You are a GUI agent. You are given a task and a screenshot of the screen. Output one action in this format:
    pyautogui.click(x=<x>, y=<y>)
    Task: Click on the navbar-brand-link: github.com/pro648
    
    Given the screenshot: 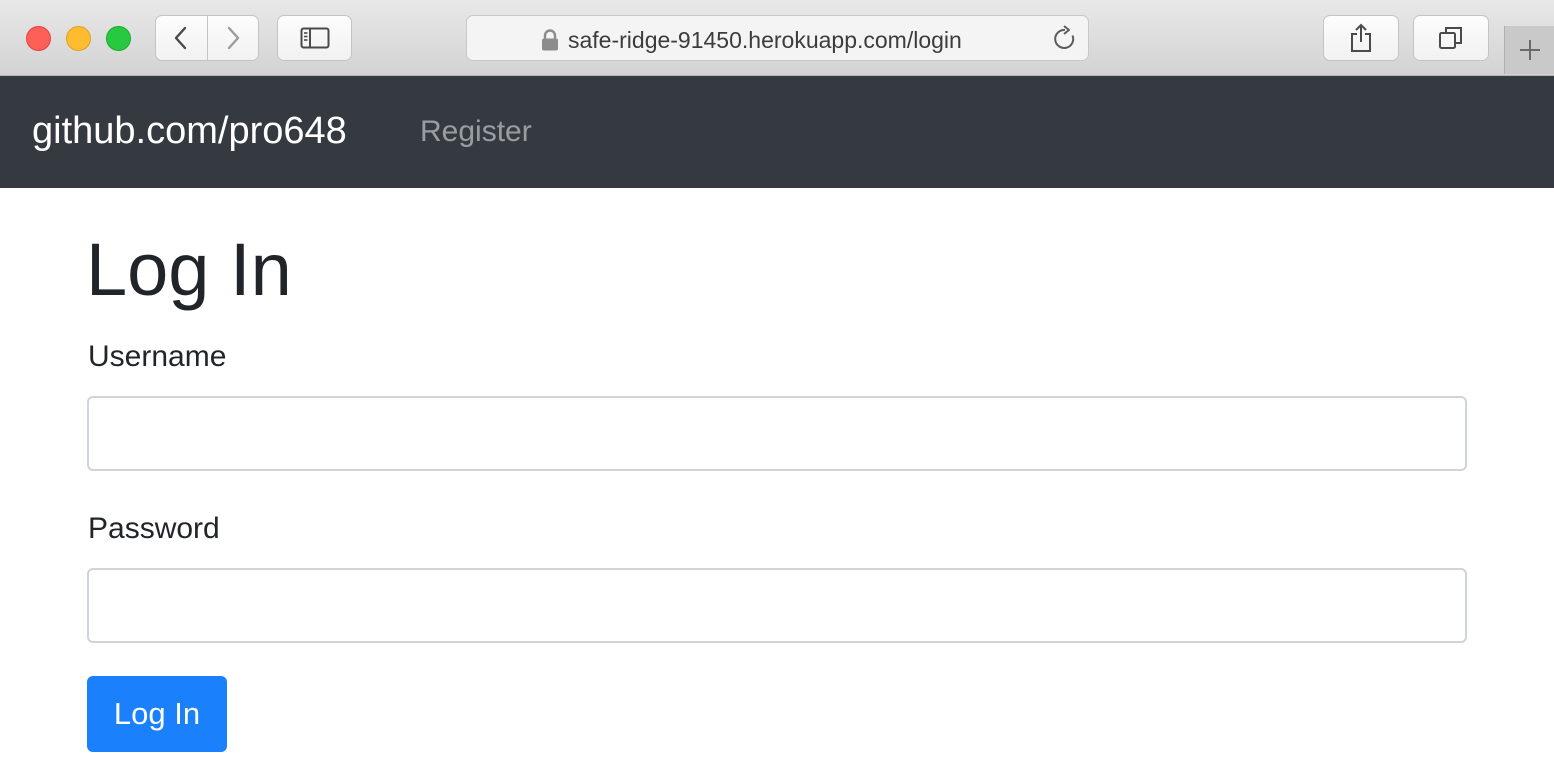 What is the action you would take?
    pyautogui.click(x=189, y=131)
    